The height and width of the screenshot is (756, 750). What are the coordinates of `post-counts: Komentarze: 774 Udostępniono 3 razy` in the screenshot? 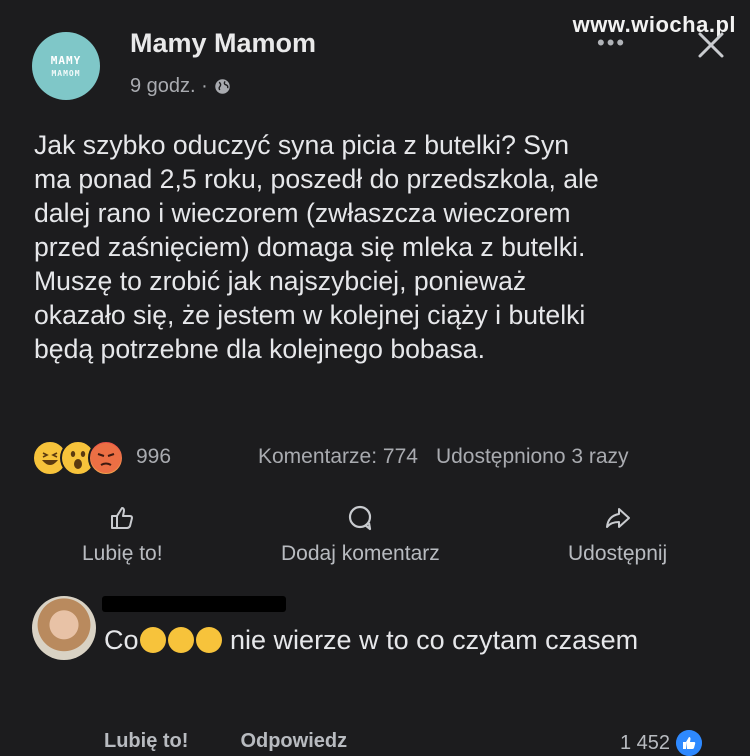 It's located at (452, 457).